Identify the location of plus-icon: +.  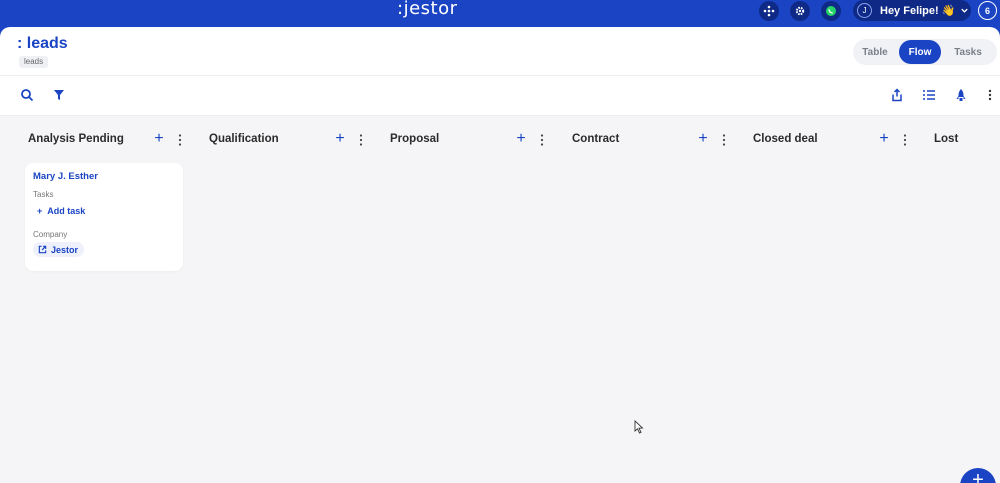
(40, 211).